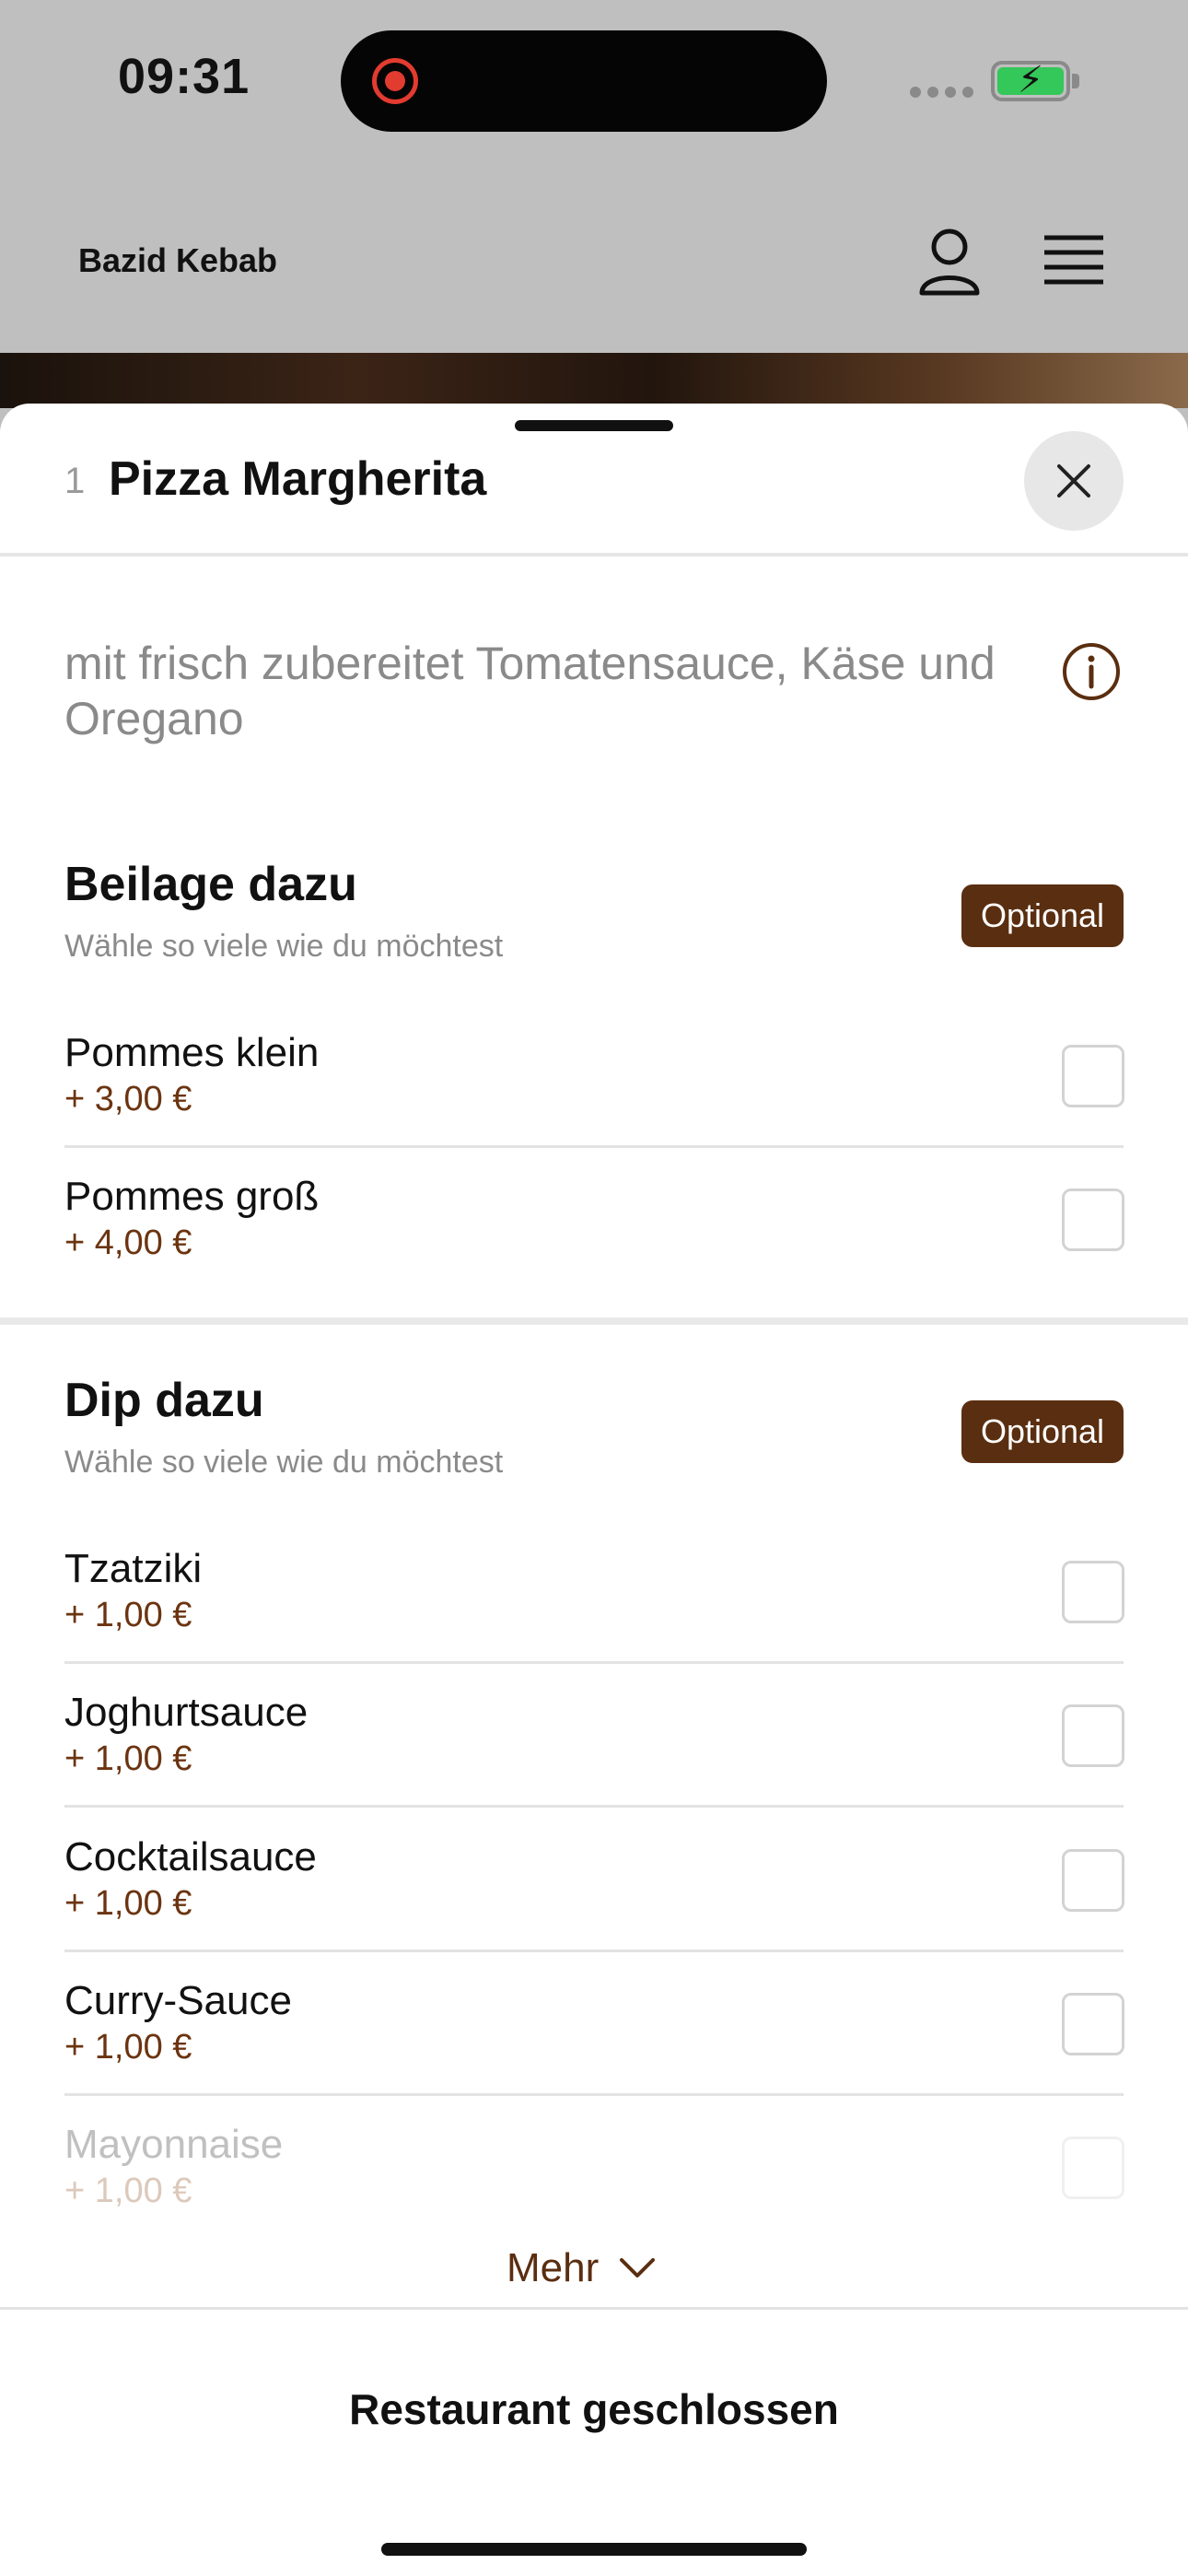 The height and width of the screenshot is (2576, 1188). What do you see at coordinates (594, 480) in the screenshot?
I see `sheet-header: 1 Pizza Margherita` at bounding box center [594, 480].